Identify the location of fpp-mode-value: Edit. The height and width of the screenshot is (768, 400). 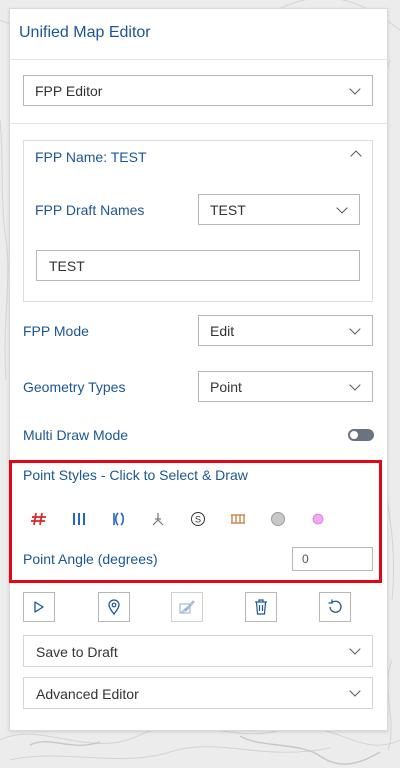
(222, 331).